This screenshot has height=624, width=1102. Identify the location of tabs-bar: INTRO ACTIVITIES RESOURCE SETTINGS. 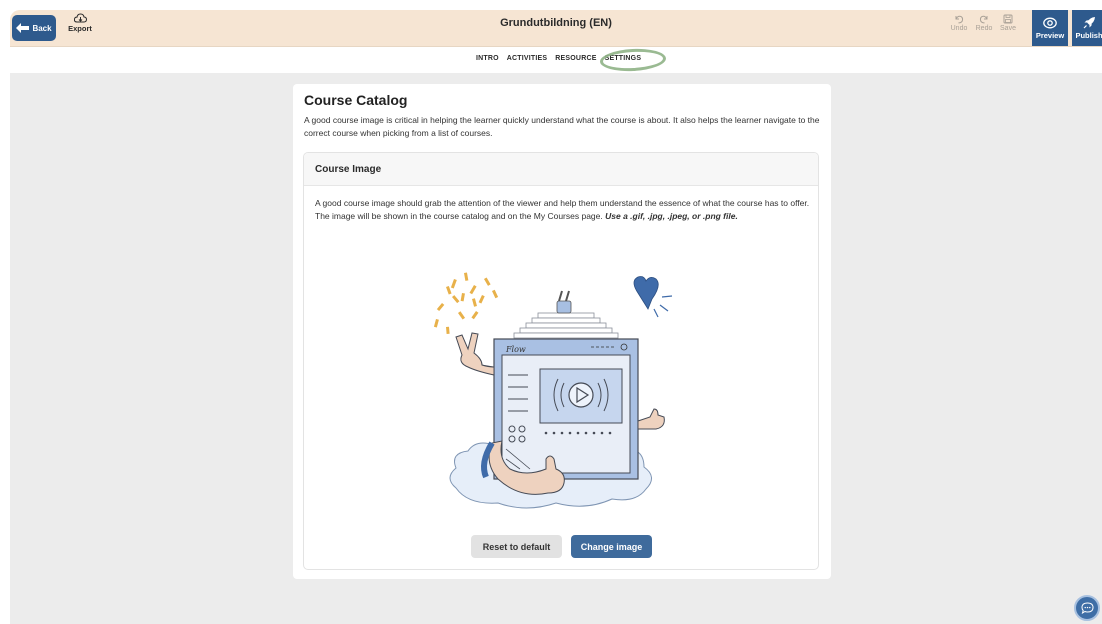
(556, 60).